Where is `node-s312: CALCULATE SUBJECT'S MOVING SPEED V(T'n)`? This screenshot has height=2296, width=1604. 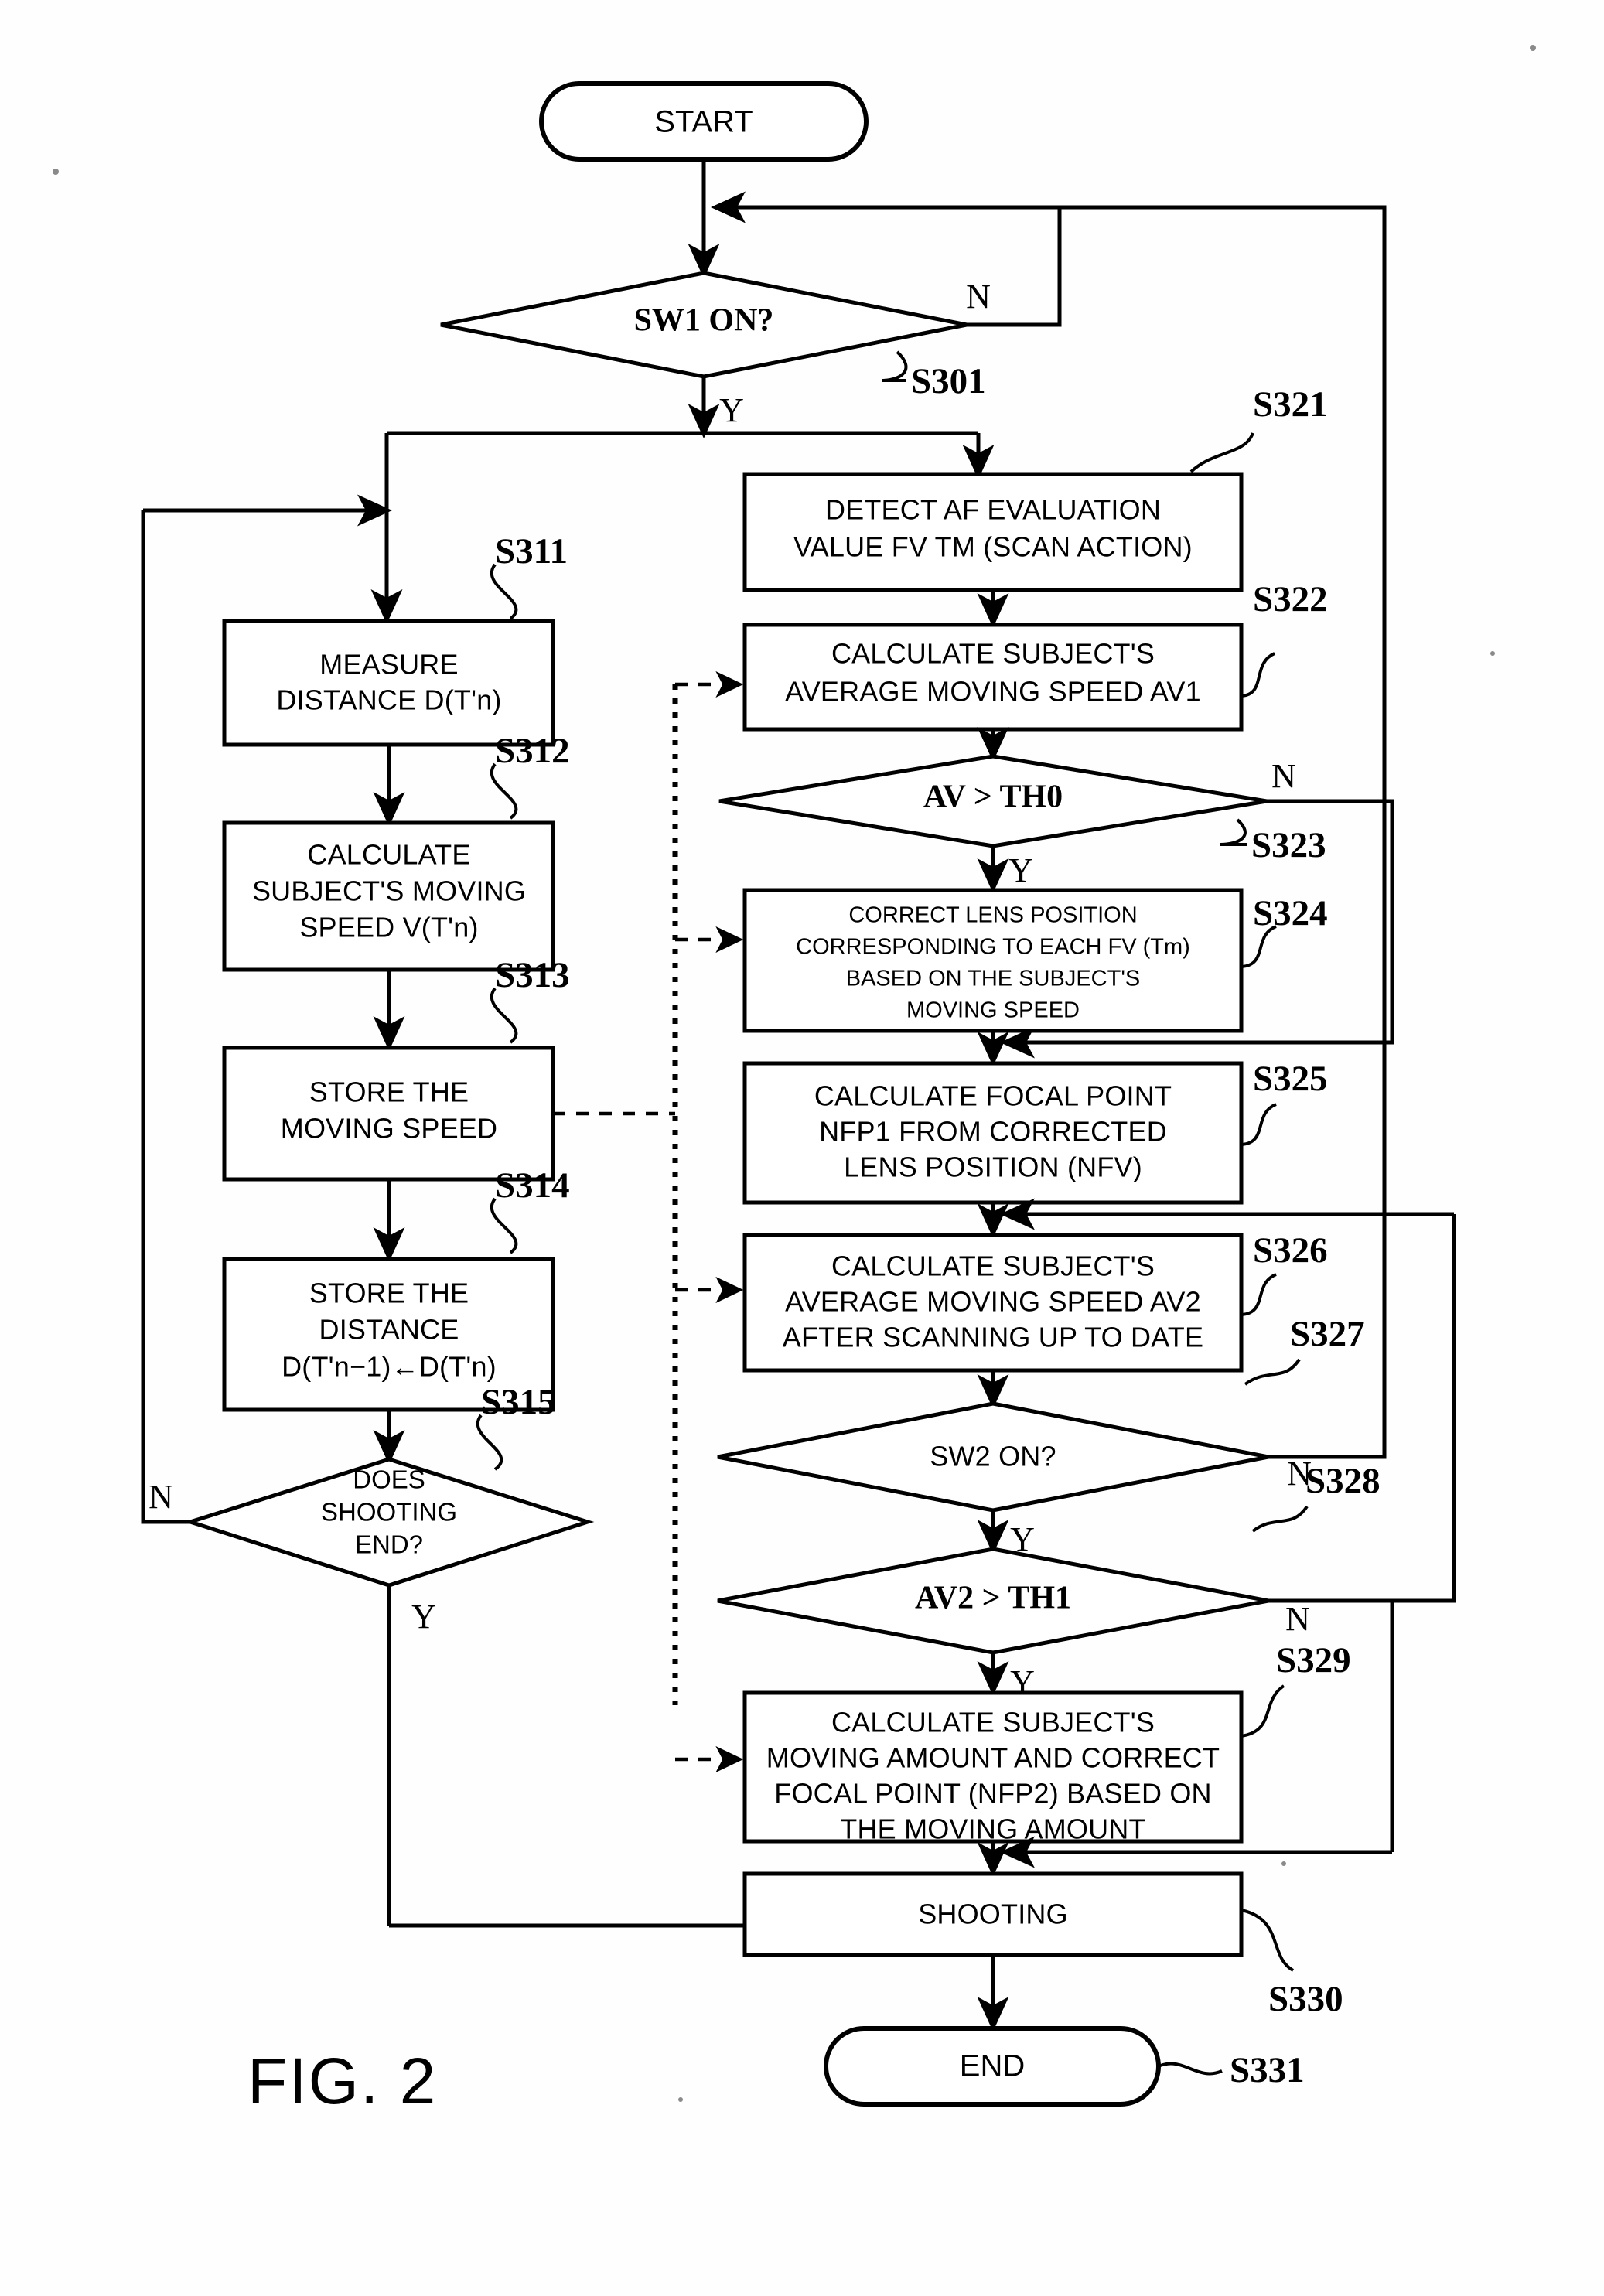
node-s312: CALCULATE SUBJECT'S MOVING SPEED V(T'n) is located at coordinates (388, 896).